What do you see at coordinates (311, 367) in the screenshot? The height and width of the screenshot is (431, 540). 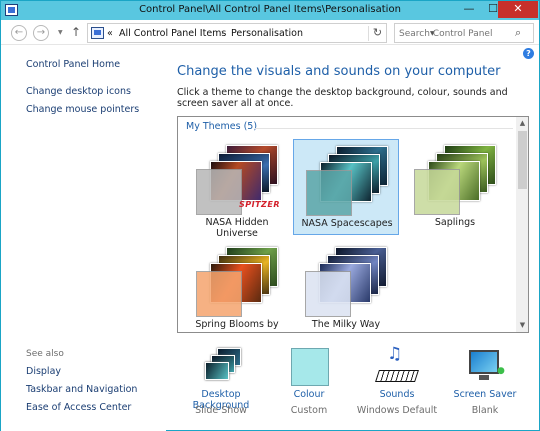 I see `colour-swatch-icon` at bounding box center [311, 367].